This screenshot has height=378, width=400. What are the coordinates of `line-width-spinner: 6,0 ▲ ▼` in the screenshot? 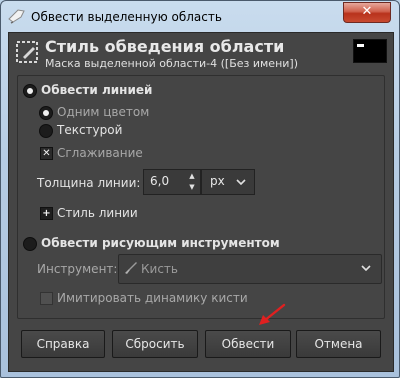 It's located at (172, 182).